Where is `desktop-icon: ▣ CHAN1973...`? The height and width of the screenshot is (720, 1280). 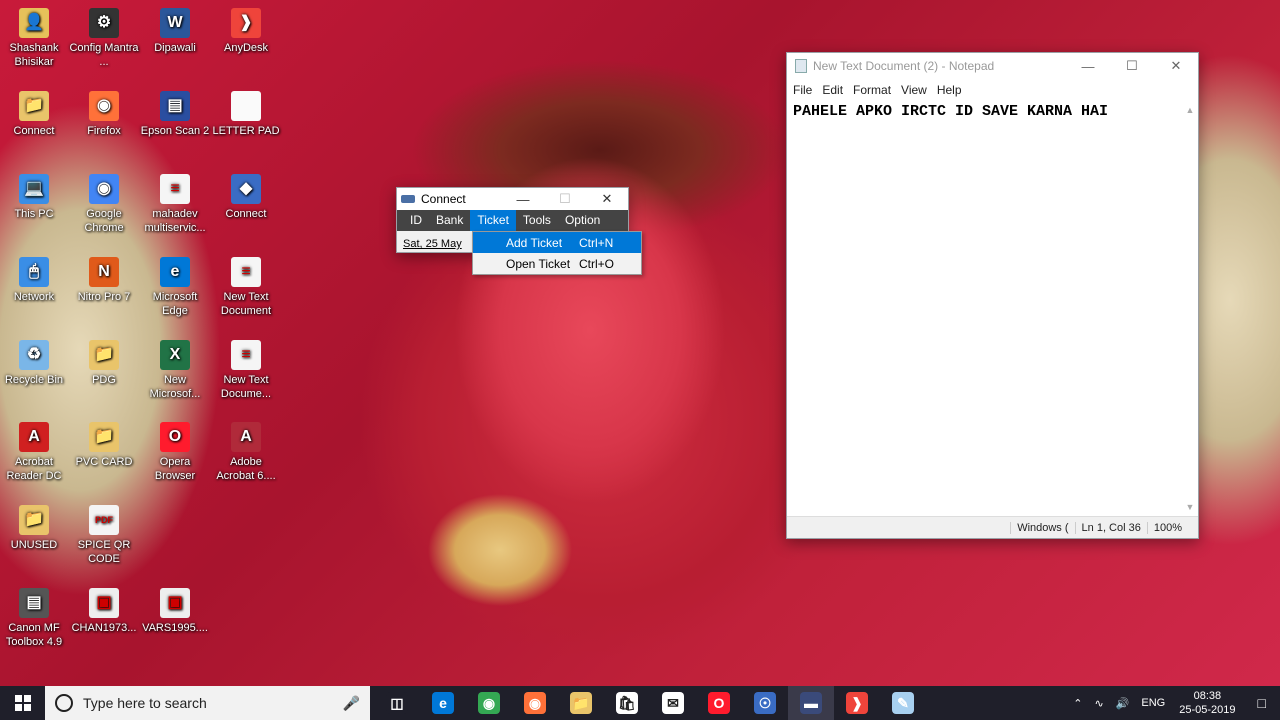 desktop-icon: ▣ CHAN1973... is located at coordinates (104, 611).